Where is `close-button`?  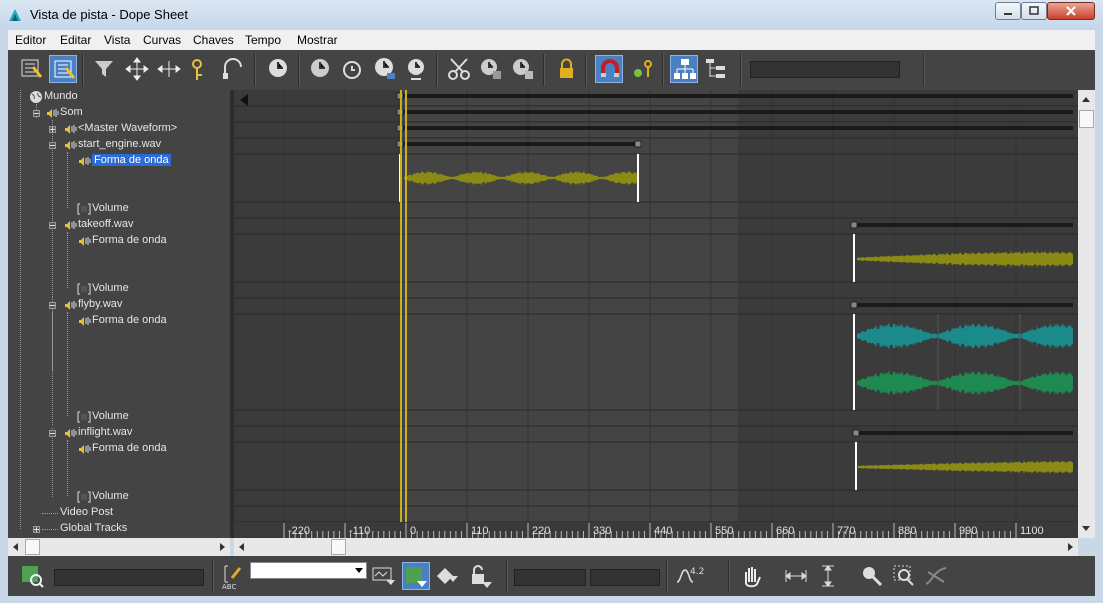
close-button is located at coordinates (1071, 11).